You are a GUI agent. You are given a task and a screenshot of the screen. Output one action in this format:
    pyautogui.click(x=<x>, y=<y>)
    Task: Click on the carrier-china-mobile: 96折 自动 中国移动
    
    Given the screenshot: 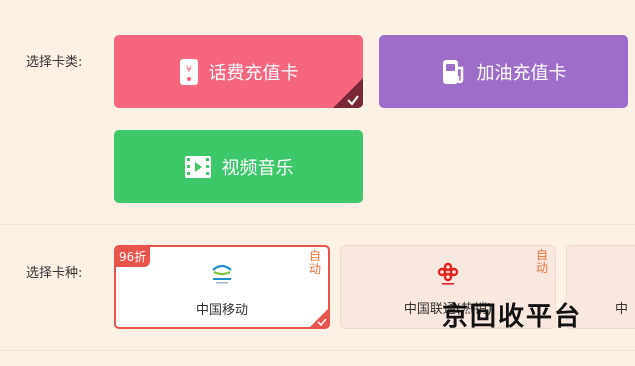 What is the action you would take?
    pyautogui.click(x=222, y=287)
    